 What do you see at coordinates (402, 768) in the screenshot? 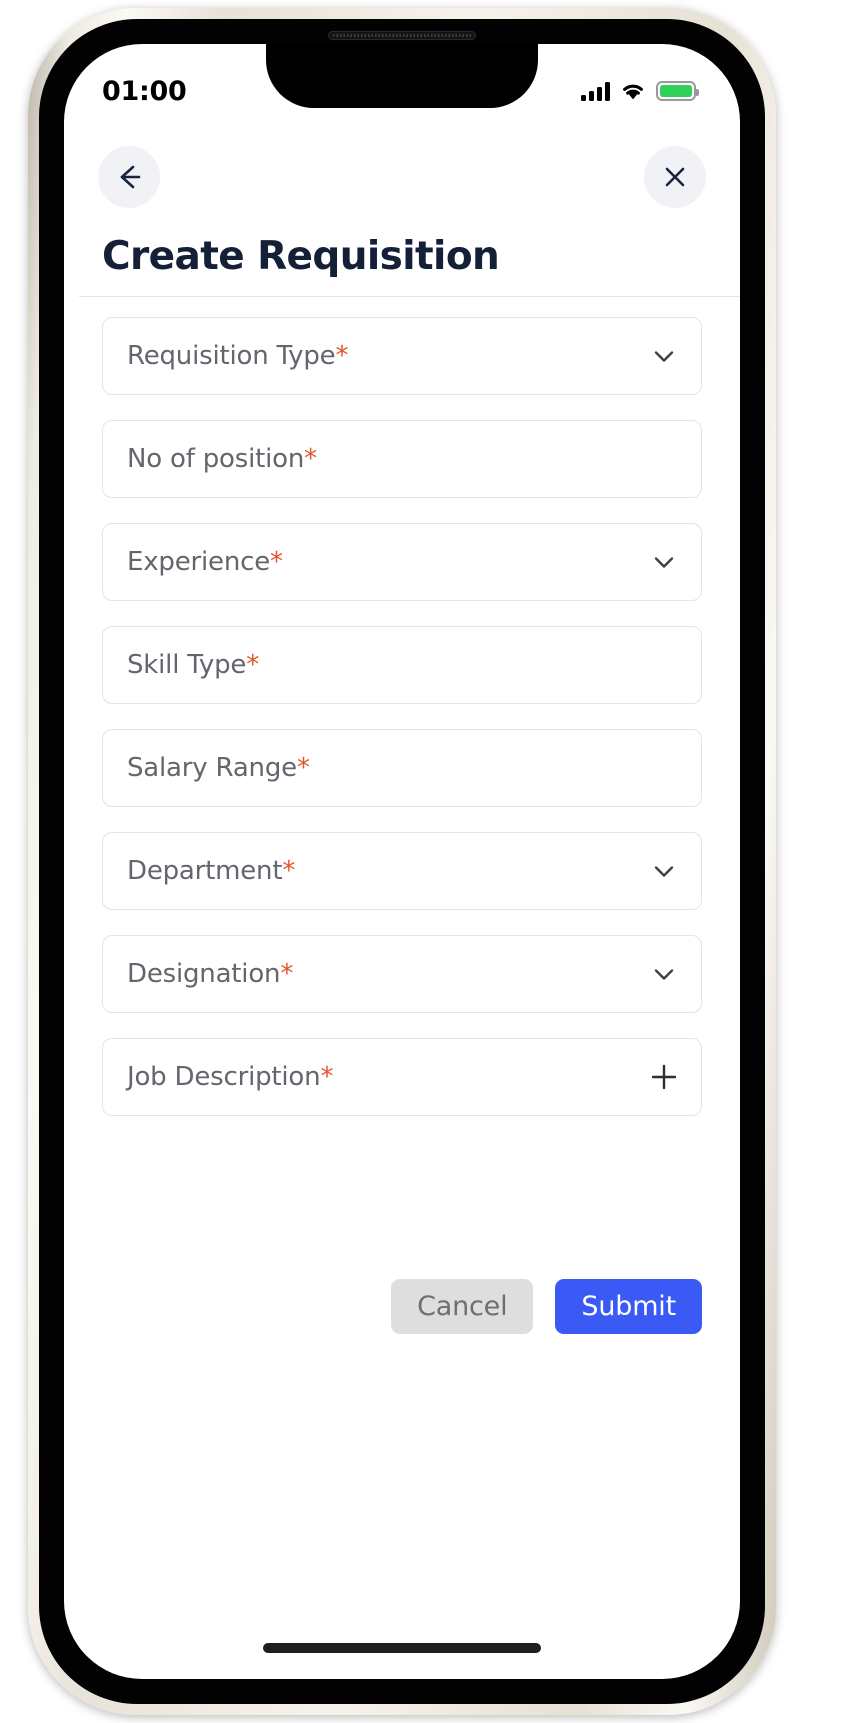
I see `field-salary-range: Salary Range*` at bounding box center [402, 768].